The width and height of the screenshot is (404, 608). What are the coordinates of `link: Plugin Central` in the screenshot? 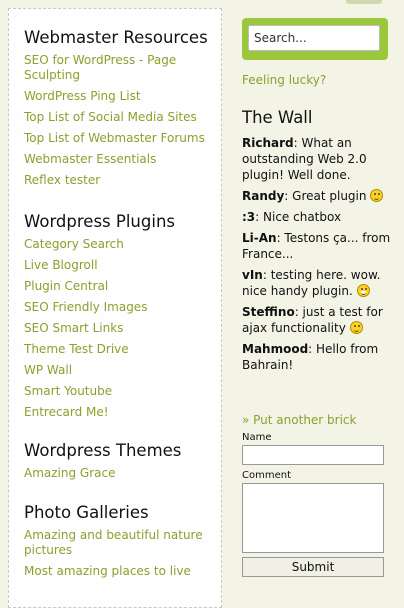 It's located at (66, 286).